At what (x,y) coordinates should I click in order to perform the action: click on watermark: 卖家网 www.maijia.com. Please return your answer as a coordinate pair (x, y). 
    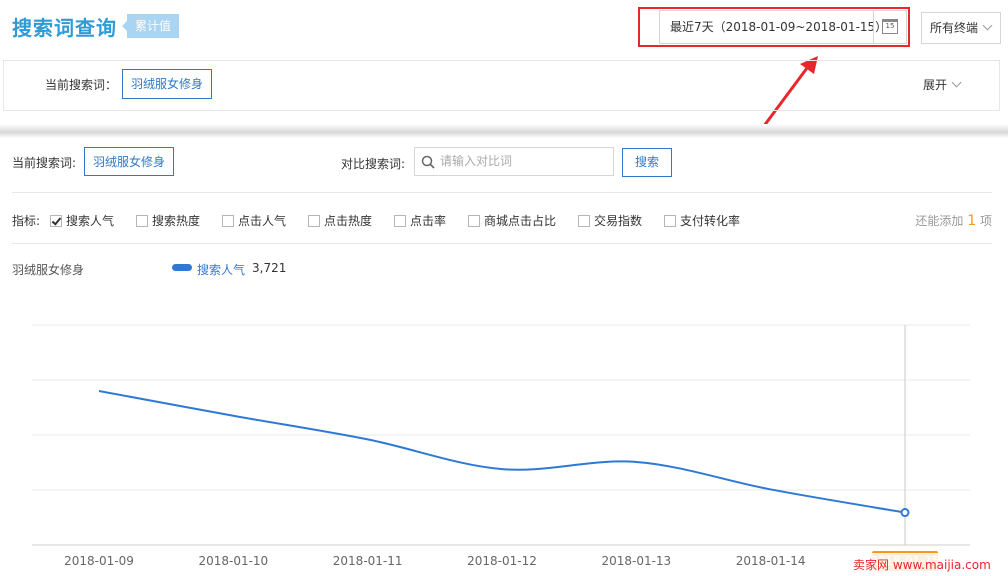
    Looking at the image, I should click on (928, 564).